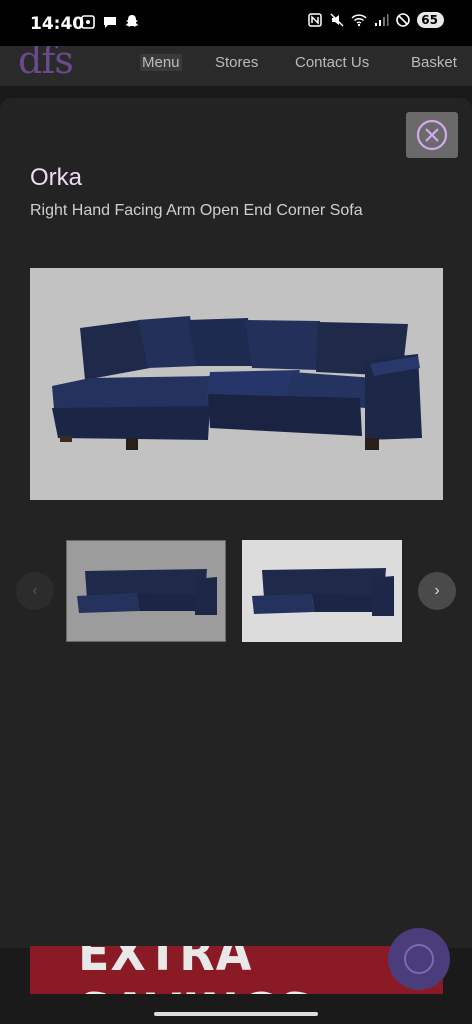 The height and width of the screenshot is (1024, 472). Describe the element at coordinates (236, 970) in the screenshot. I see `promo-banner: EXTRA SAVINGS` at that location.